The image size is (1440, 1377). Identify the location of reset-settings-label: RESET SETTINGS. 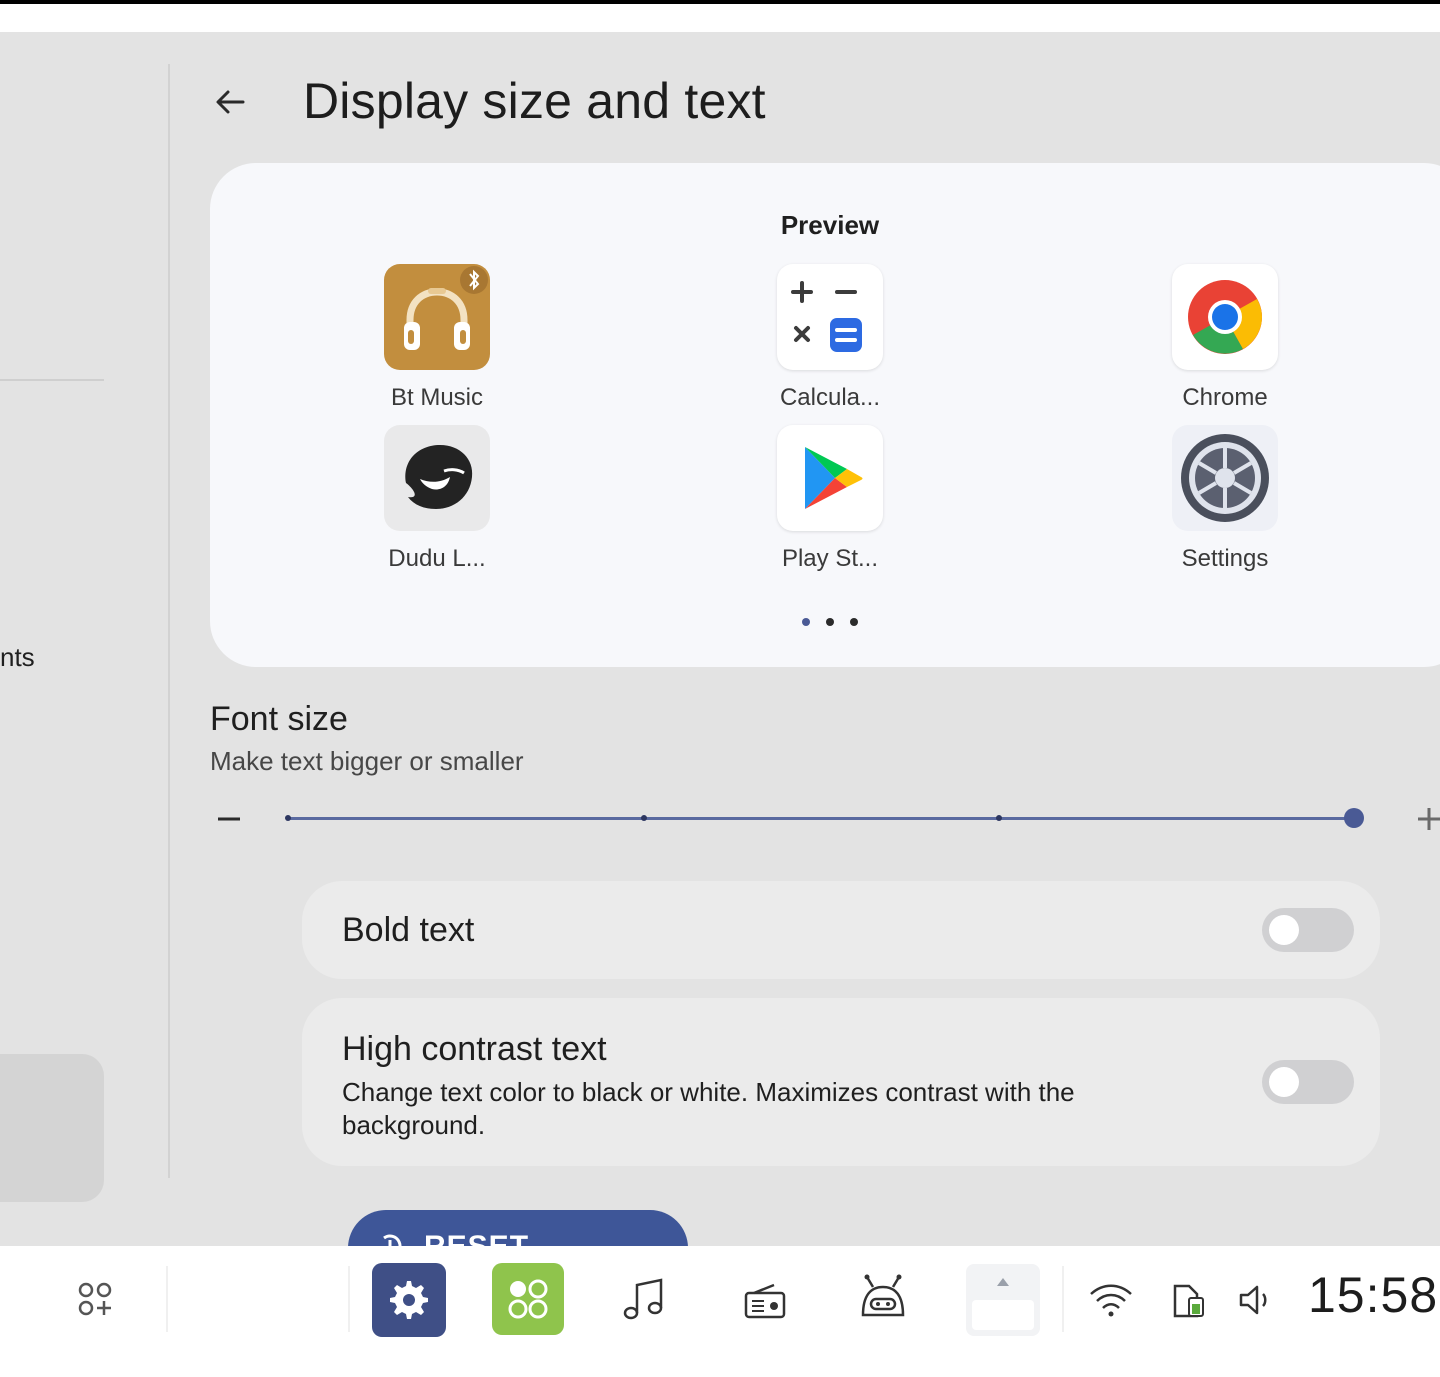
(503, 1238).